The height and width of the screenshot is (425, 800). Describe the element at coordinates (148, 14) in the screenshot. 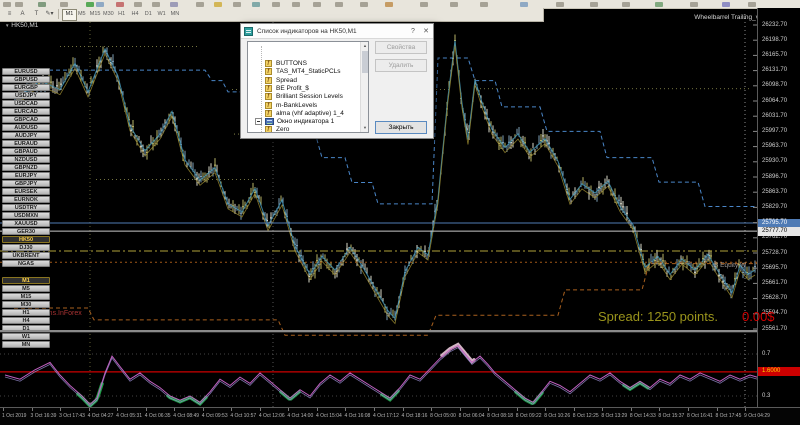

I see `timeframe-button-d1: D1` at that location.